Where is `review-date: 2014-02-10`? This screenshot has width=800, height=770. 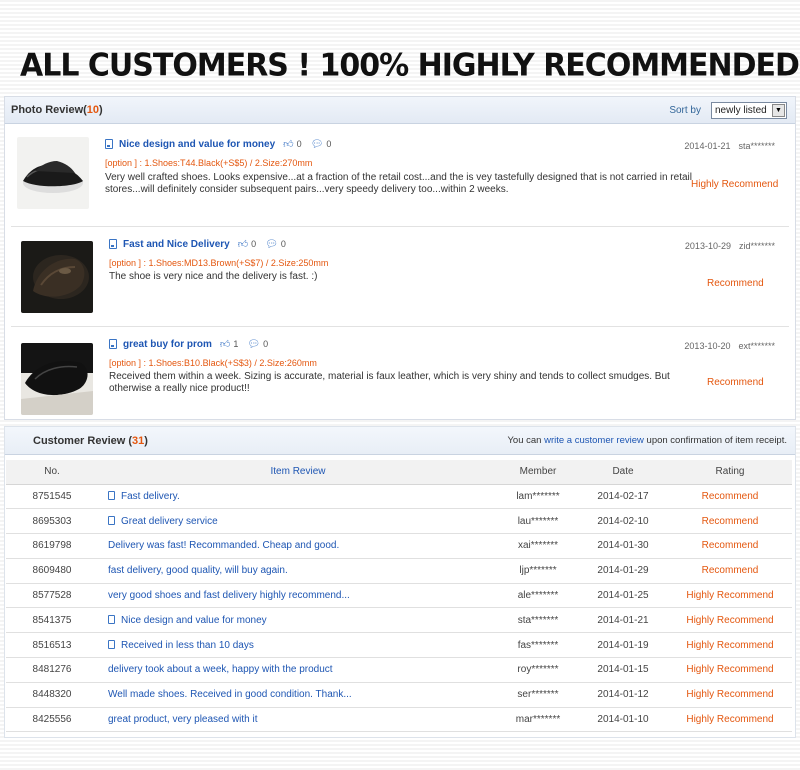 review-date: 2014-02-10 is located at coordinates (623, 521).